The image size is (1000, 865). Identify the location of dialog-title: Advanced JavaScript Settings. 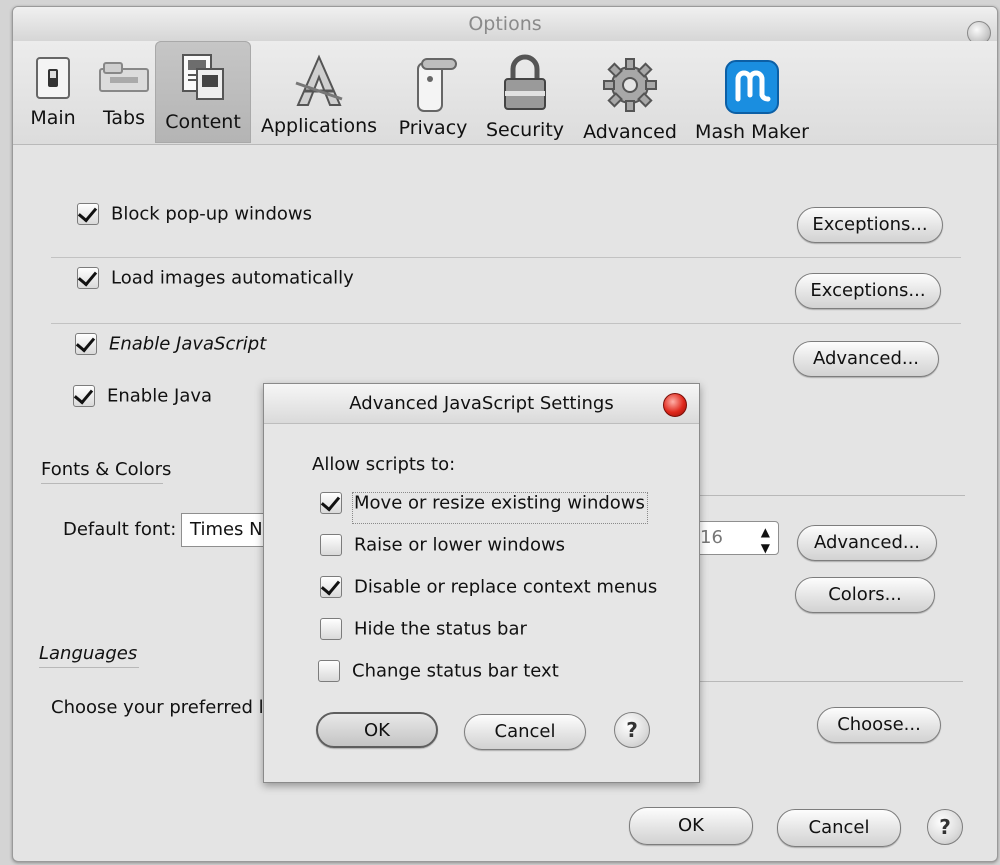
(481, 403).